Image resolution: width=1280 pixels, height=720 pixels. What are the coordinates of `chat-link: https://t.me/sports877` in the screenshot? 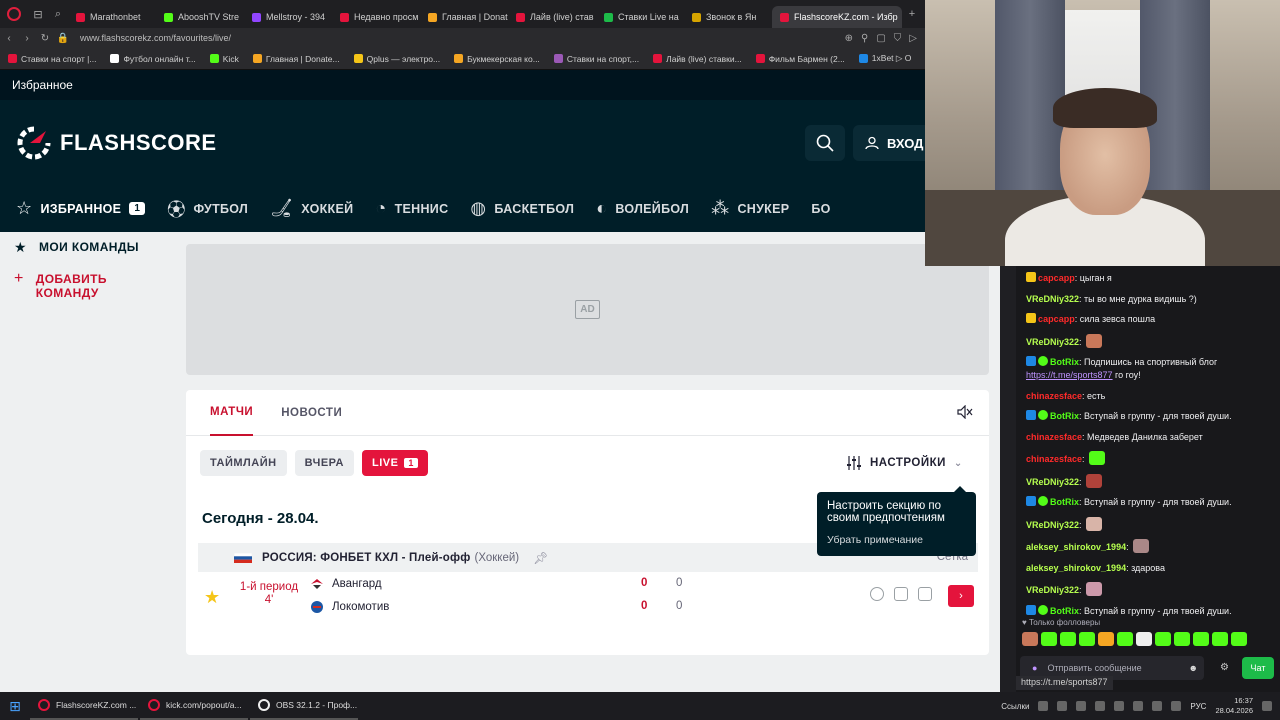 It's located at (1069, 375).